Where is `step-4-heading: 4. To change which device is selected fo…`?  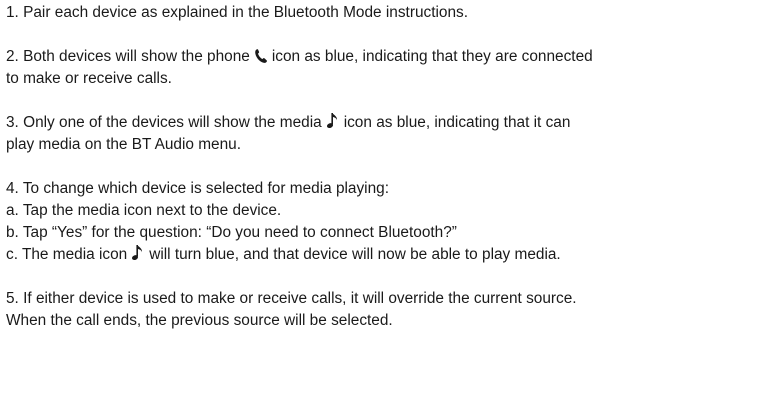 step-4-heading: 4. To change which device is selected fo… is located at coordinates (197, 188).